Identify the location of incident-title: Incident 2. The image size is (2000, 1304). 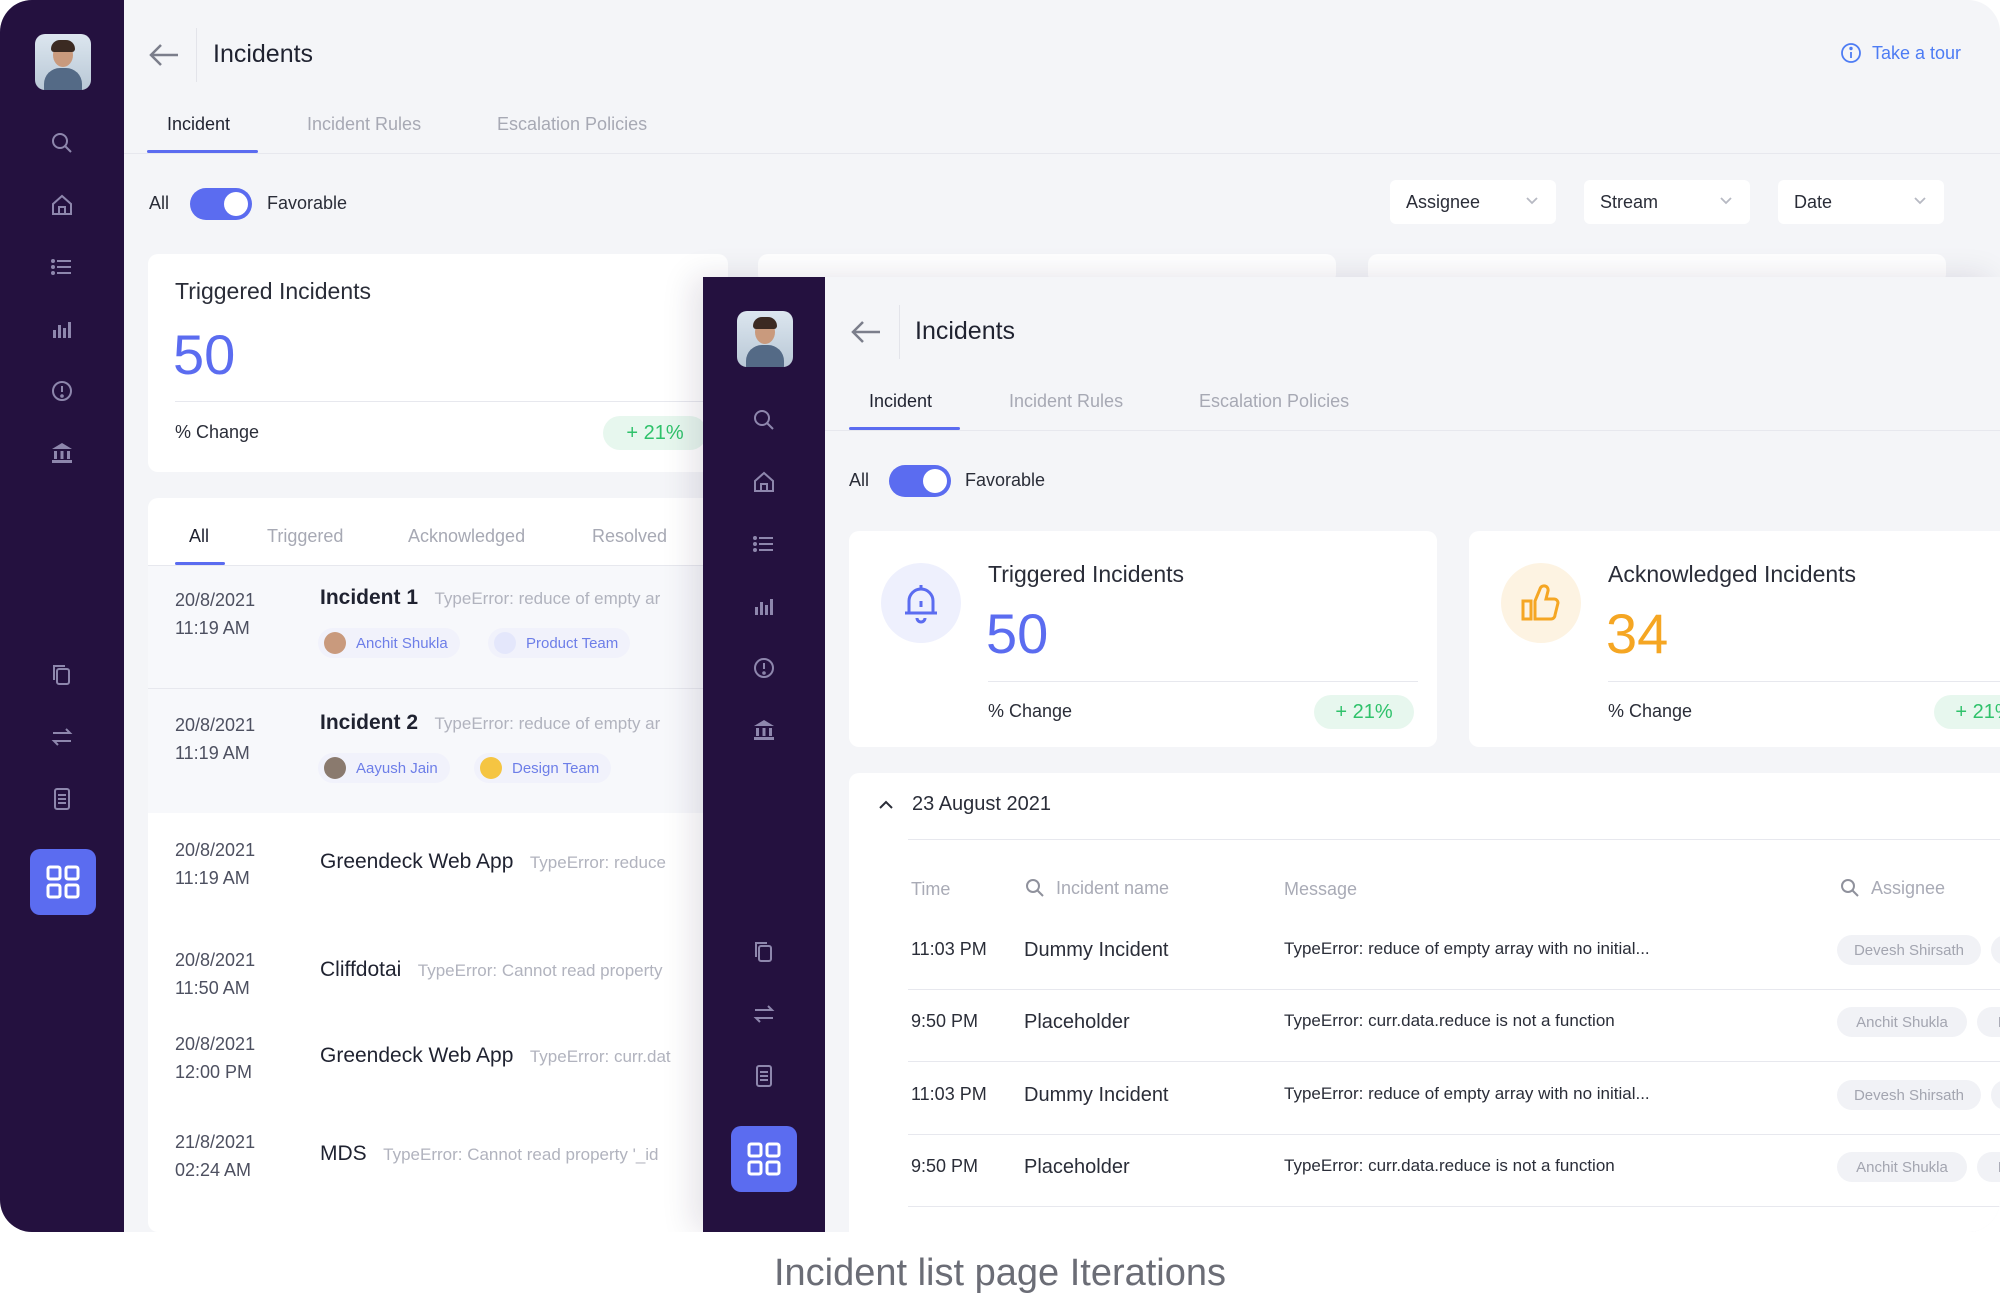
(369, 722).